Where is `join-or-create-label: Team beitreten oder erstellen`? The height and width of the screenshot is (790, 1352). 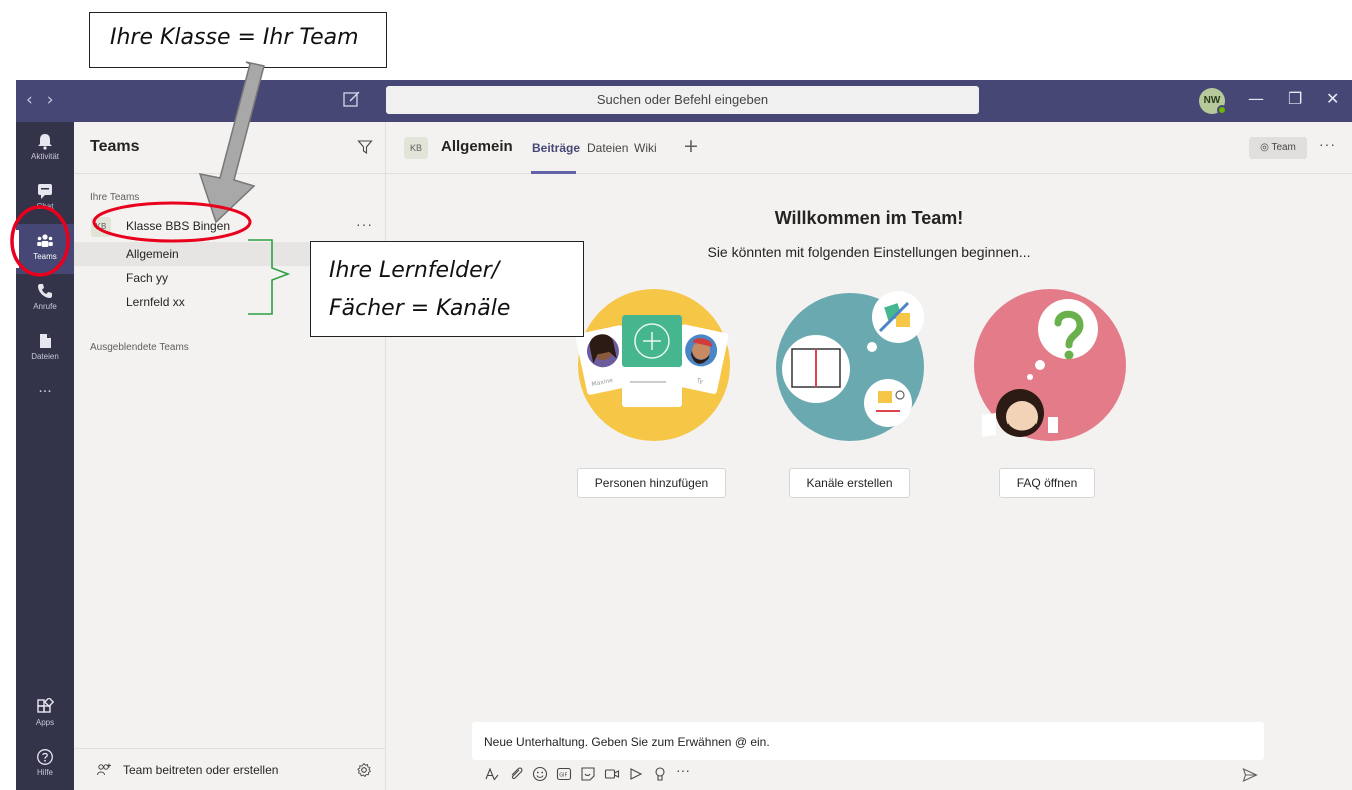 join-or-create-label: Team beitreten oder erstellen is located at coordinates (201, 770).